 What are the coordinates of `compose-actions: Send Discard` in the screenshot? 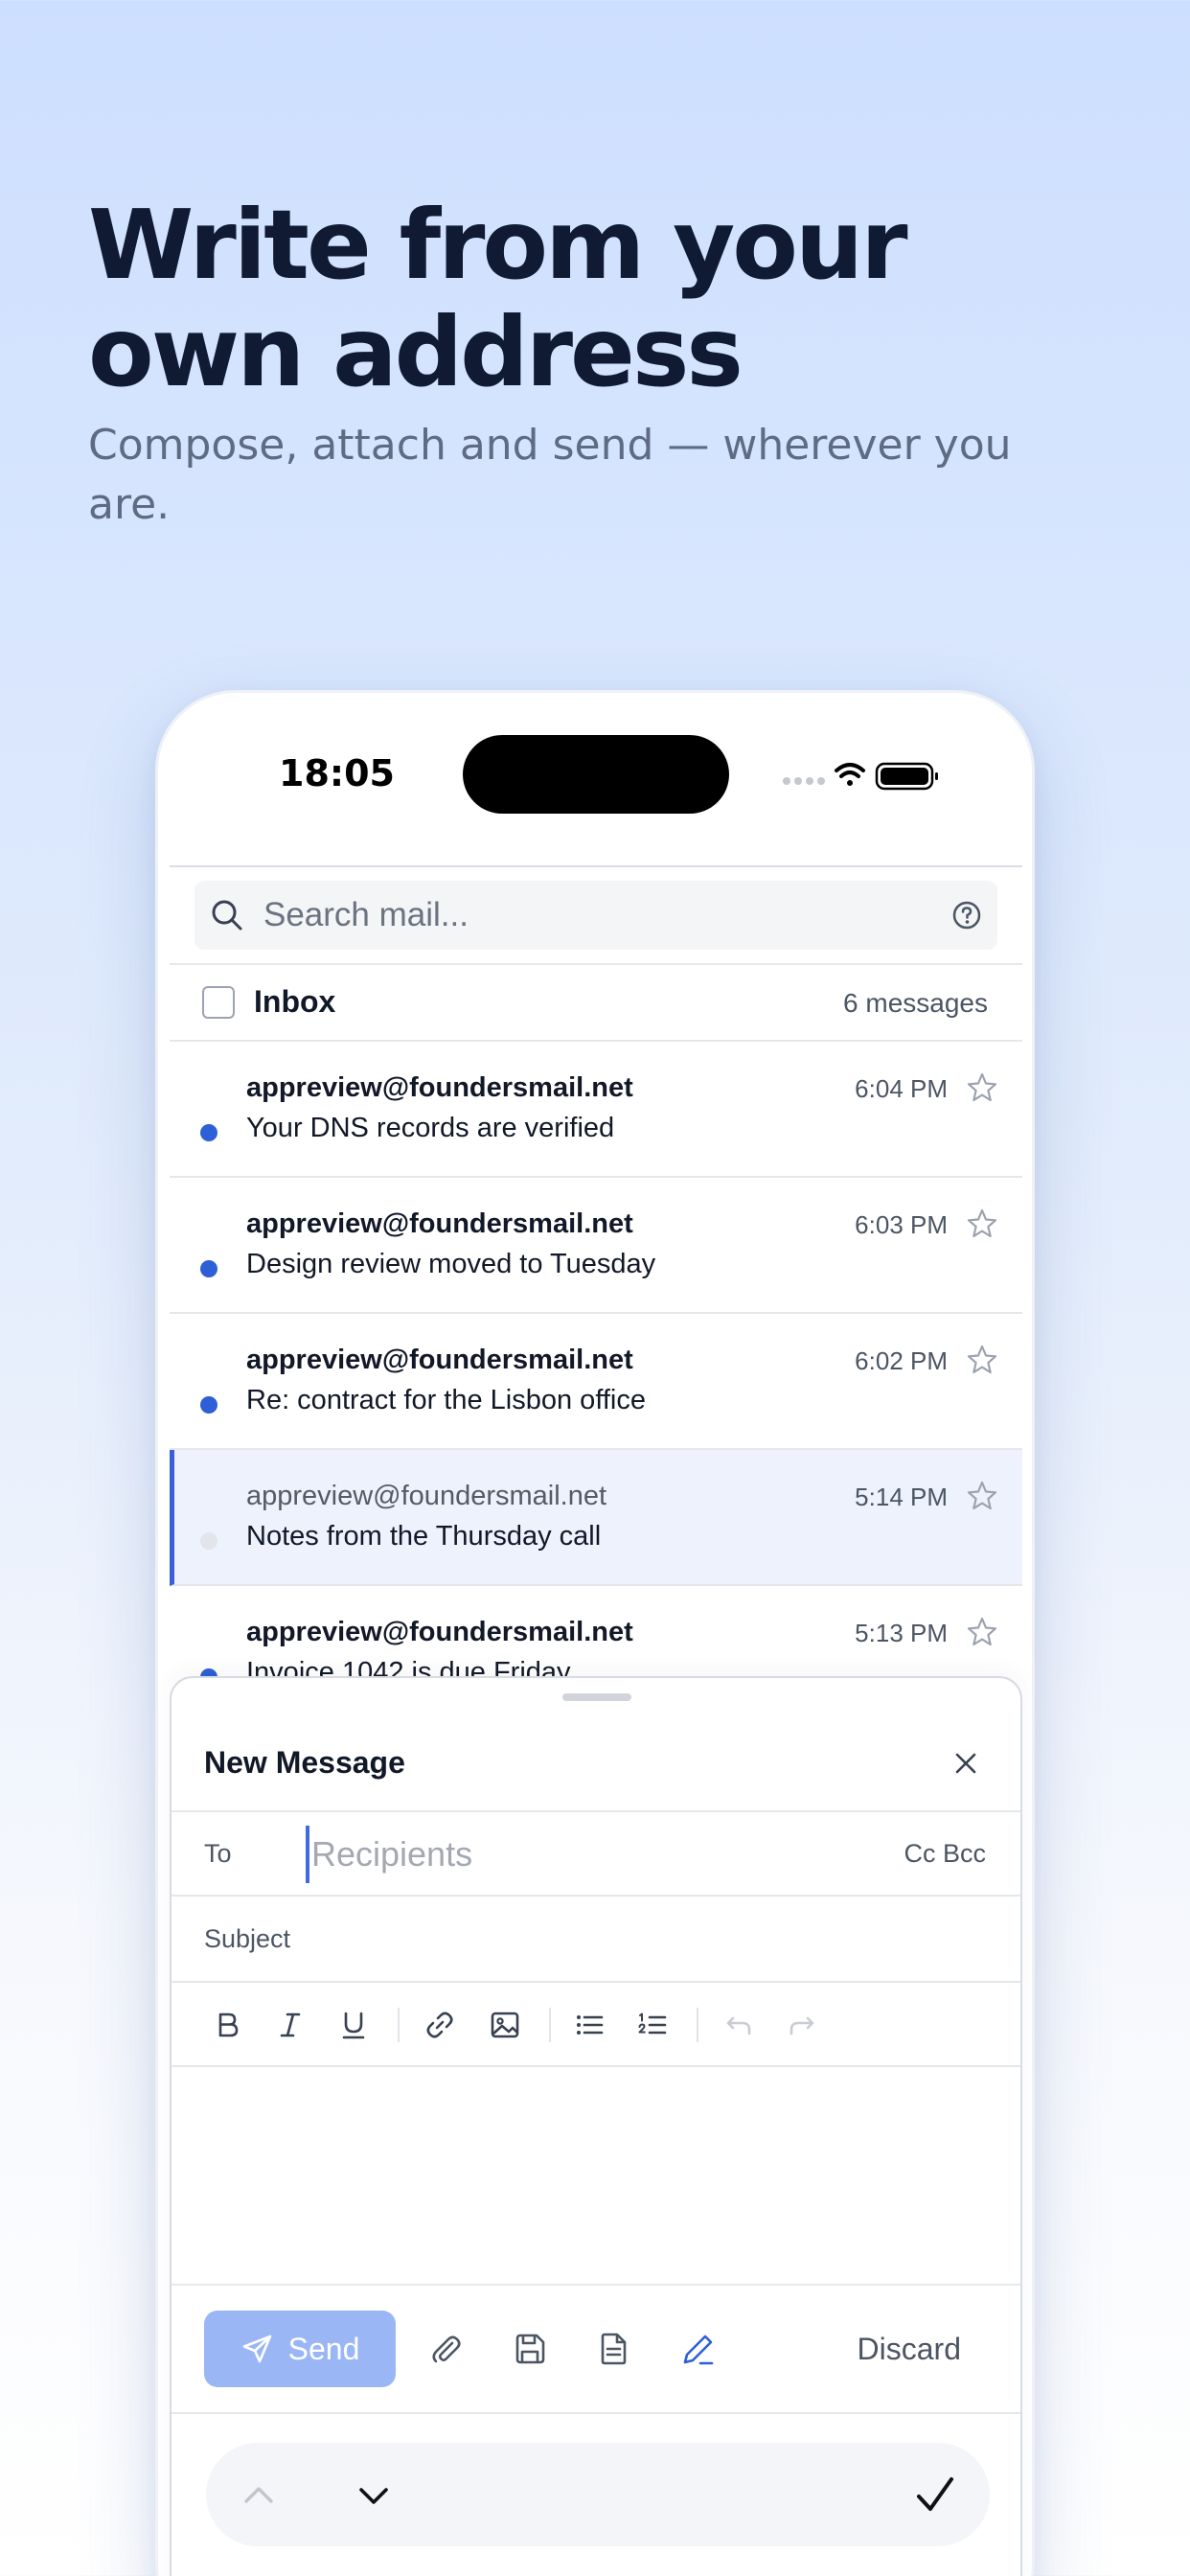 It's located at (596, 2349).